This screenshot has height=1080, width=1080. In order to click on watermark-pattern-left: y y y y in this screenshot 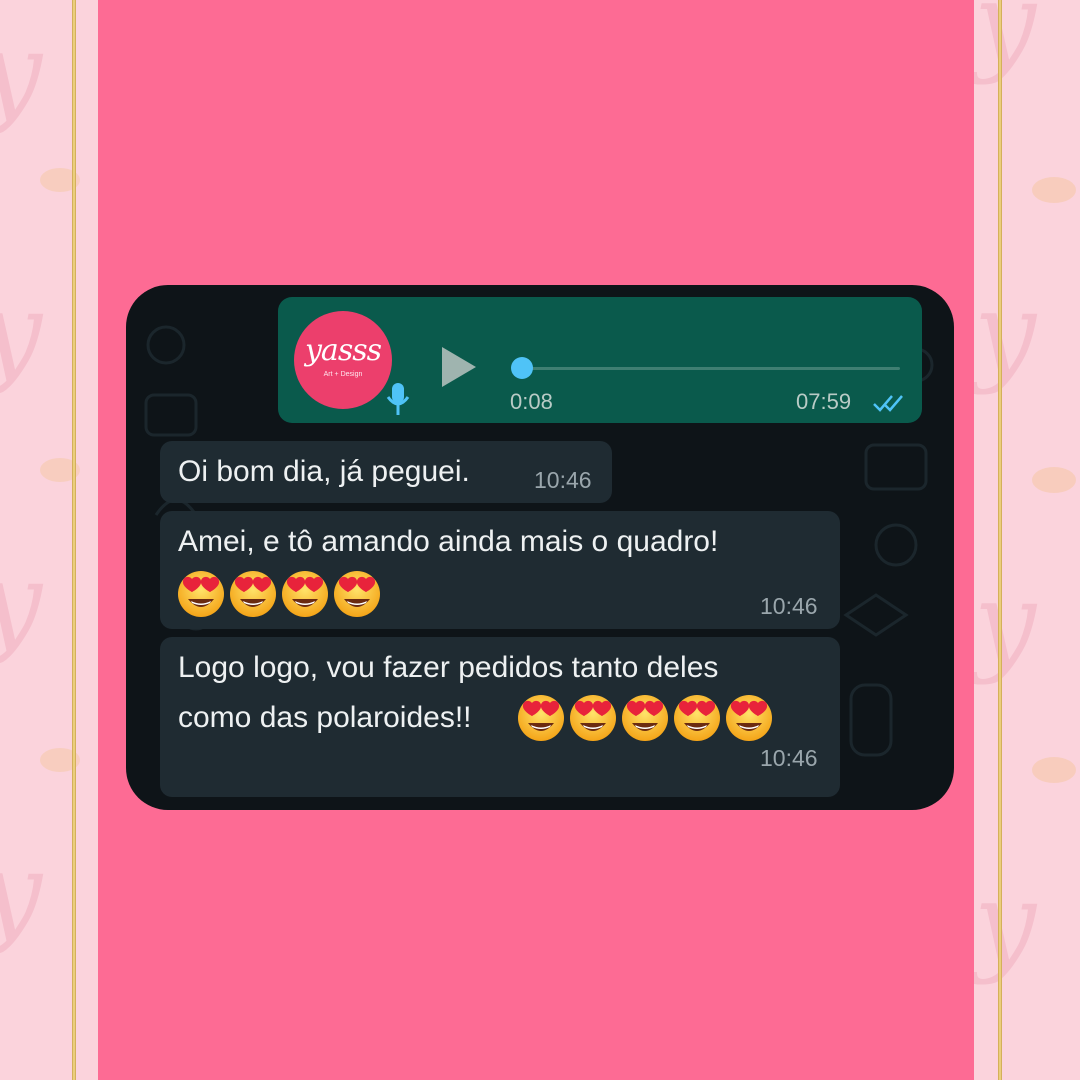, I will do `click(40, 482)`.